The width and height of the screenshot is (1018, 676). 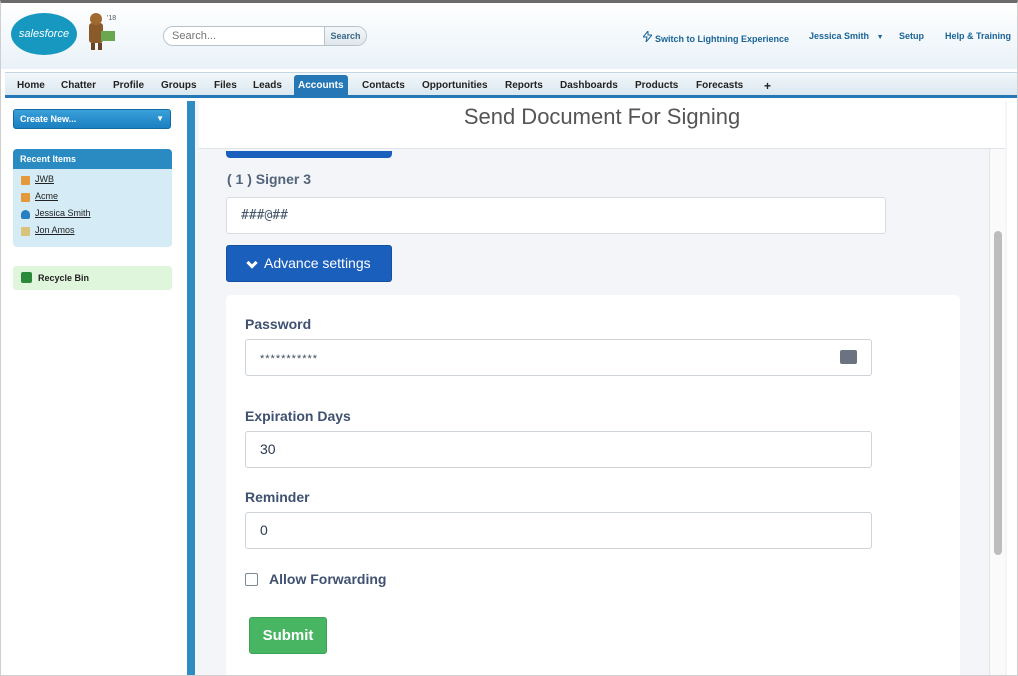 What do you see at coordinates (31, 87) in the screenshot?
I see `tab-home: Home` at bounding box center [31, 87].